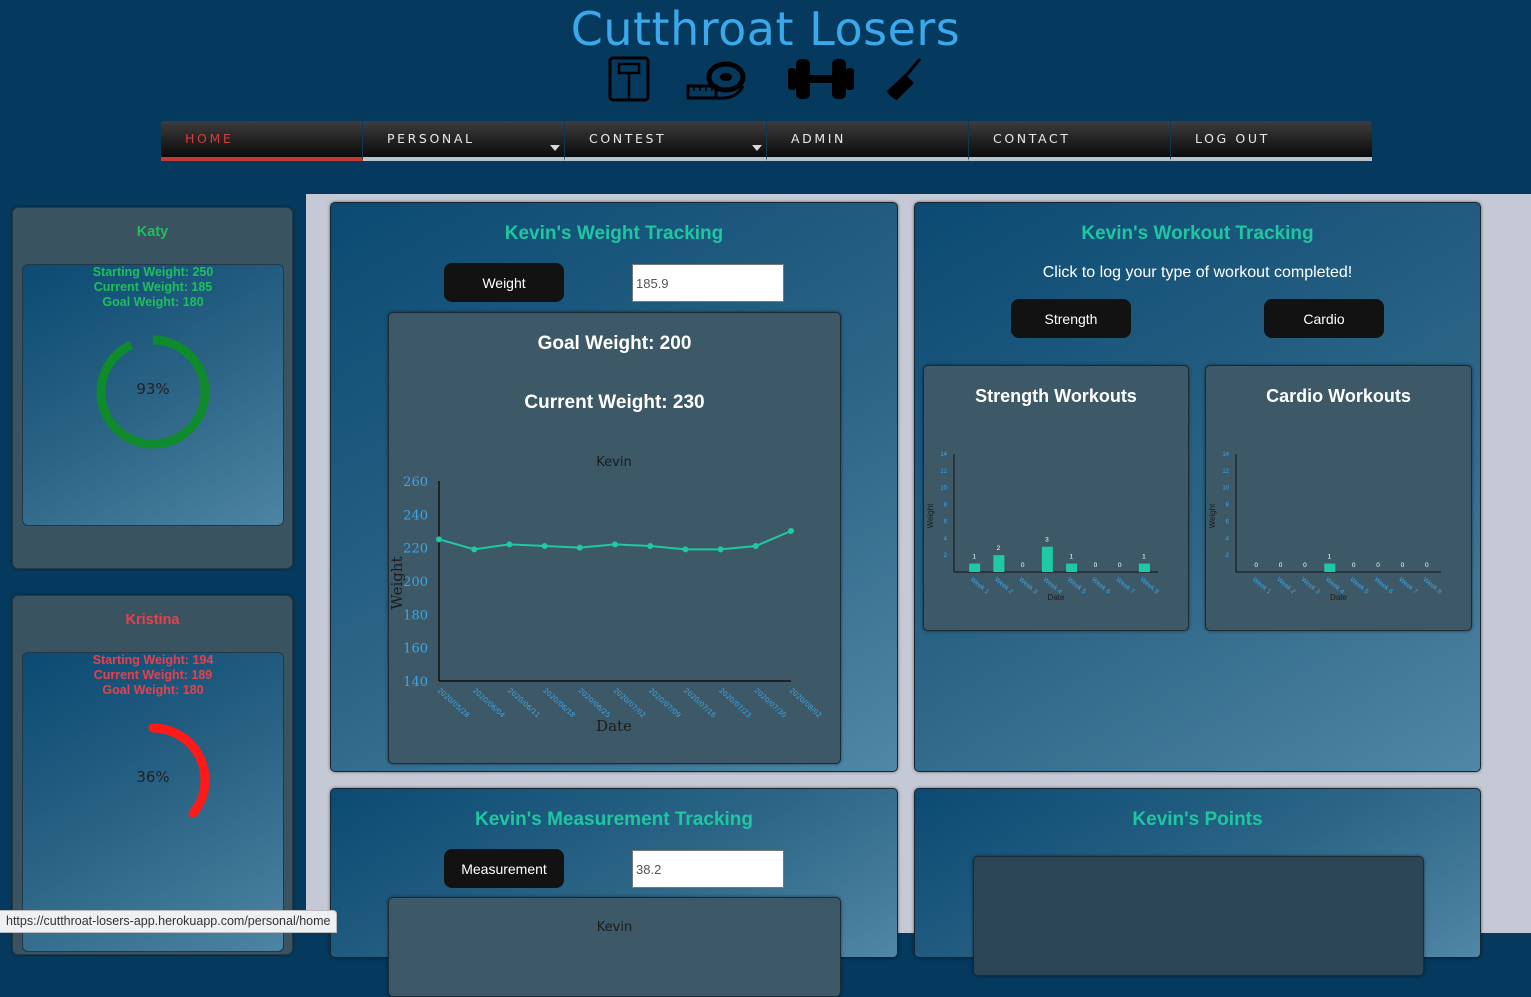  I want to click on x-tick-label: Week 1, so click(1262, 586).